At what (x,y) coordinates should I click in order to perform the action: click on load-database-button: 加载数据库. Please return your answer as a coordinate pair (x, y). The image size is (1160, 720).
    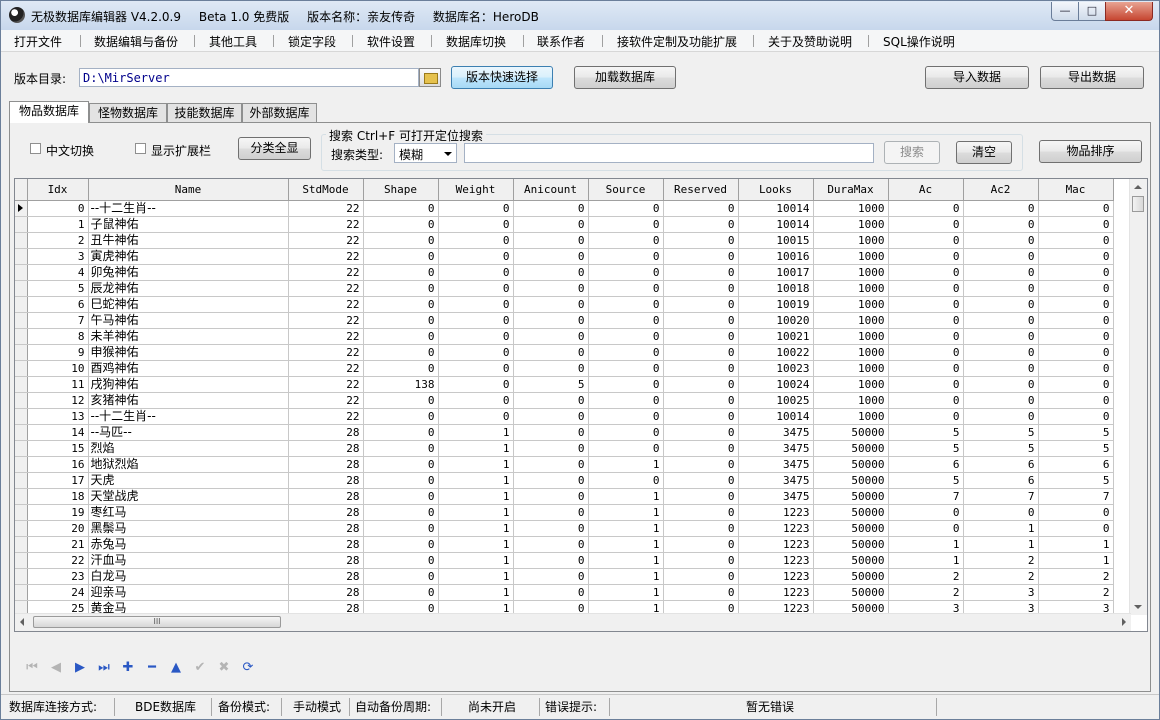
    Looking at the image, I should click on (625, 77).